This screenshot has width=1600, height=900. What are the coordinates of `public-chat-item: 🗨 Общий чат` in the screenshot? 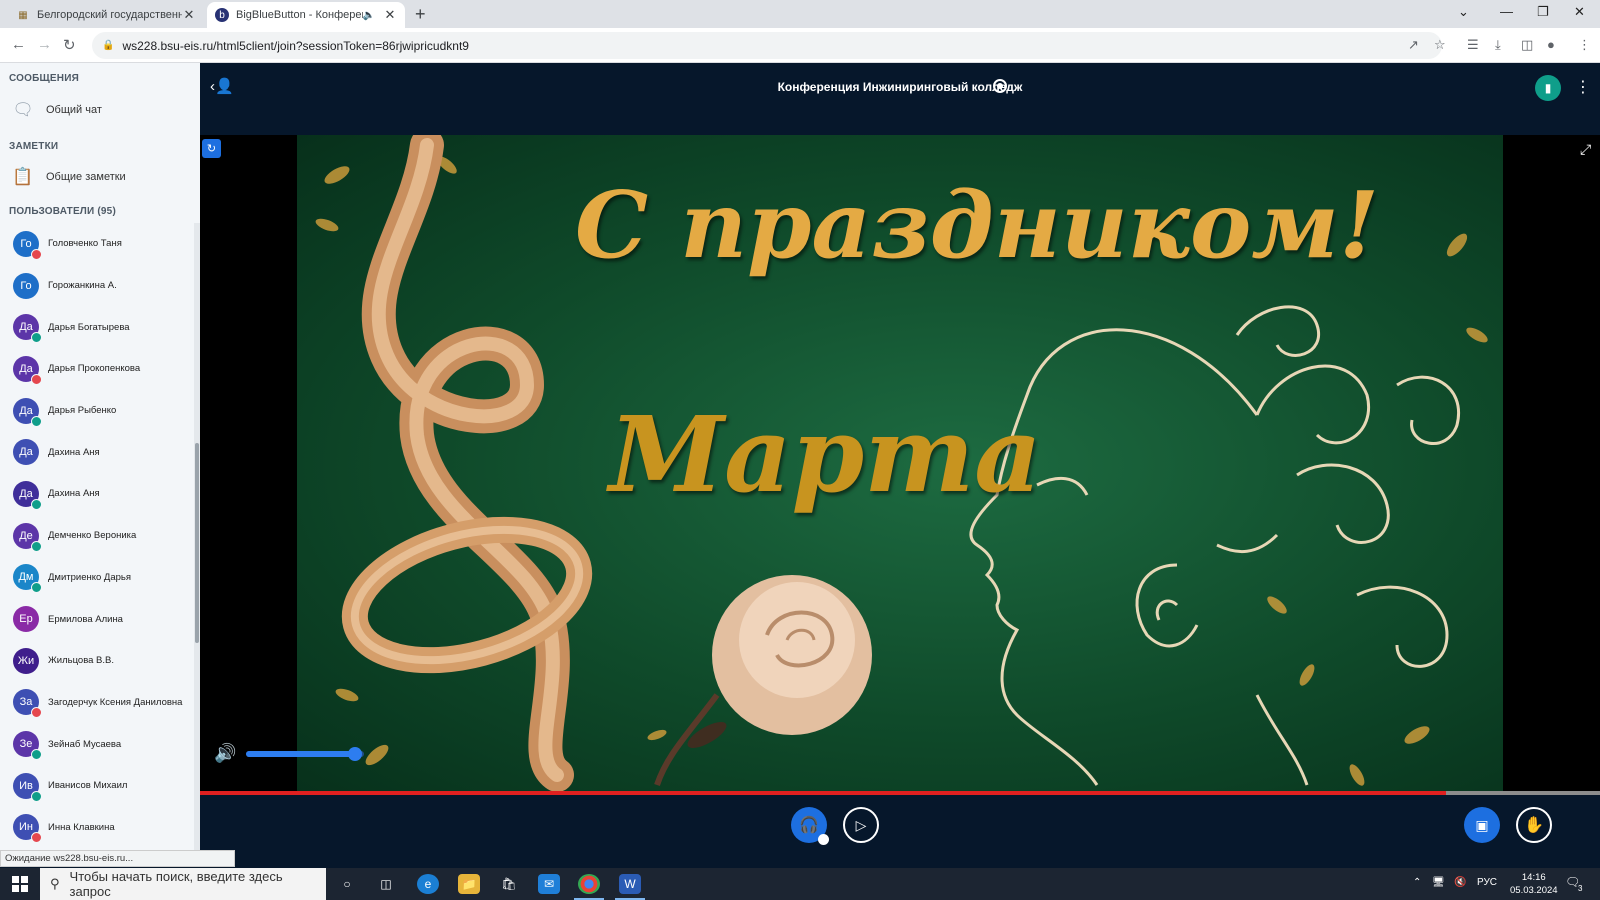 It's located at (57, 110).